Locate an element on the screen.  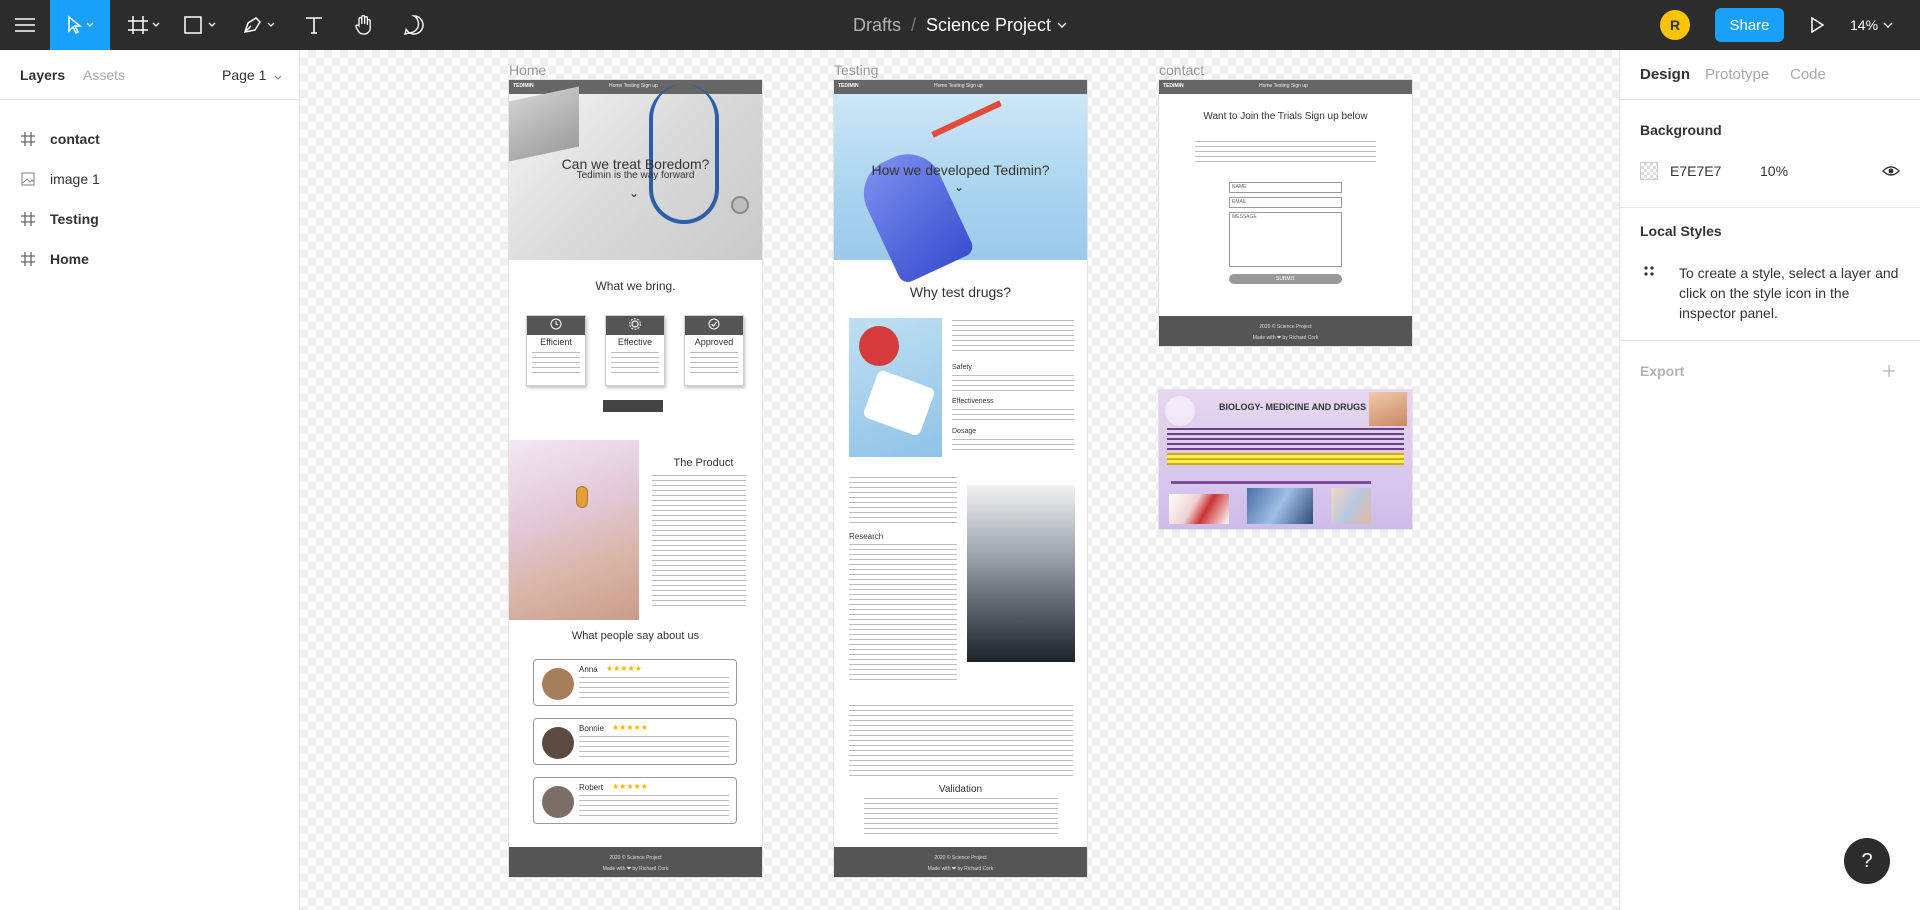
page-selector: Page 1 is located at coordinates (252, 75).